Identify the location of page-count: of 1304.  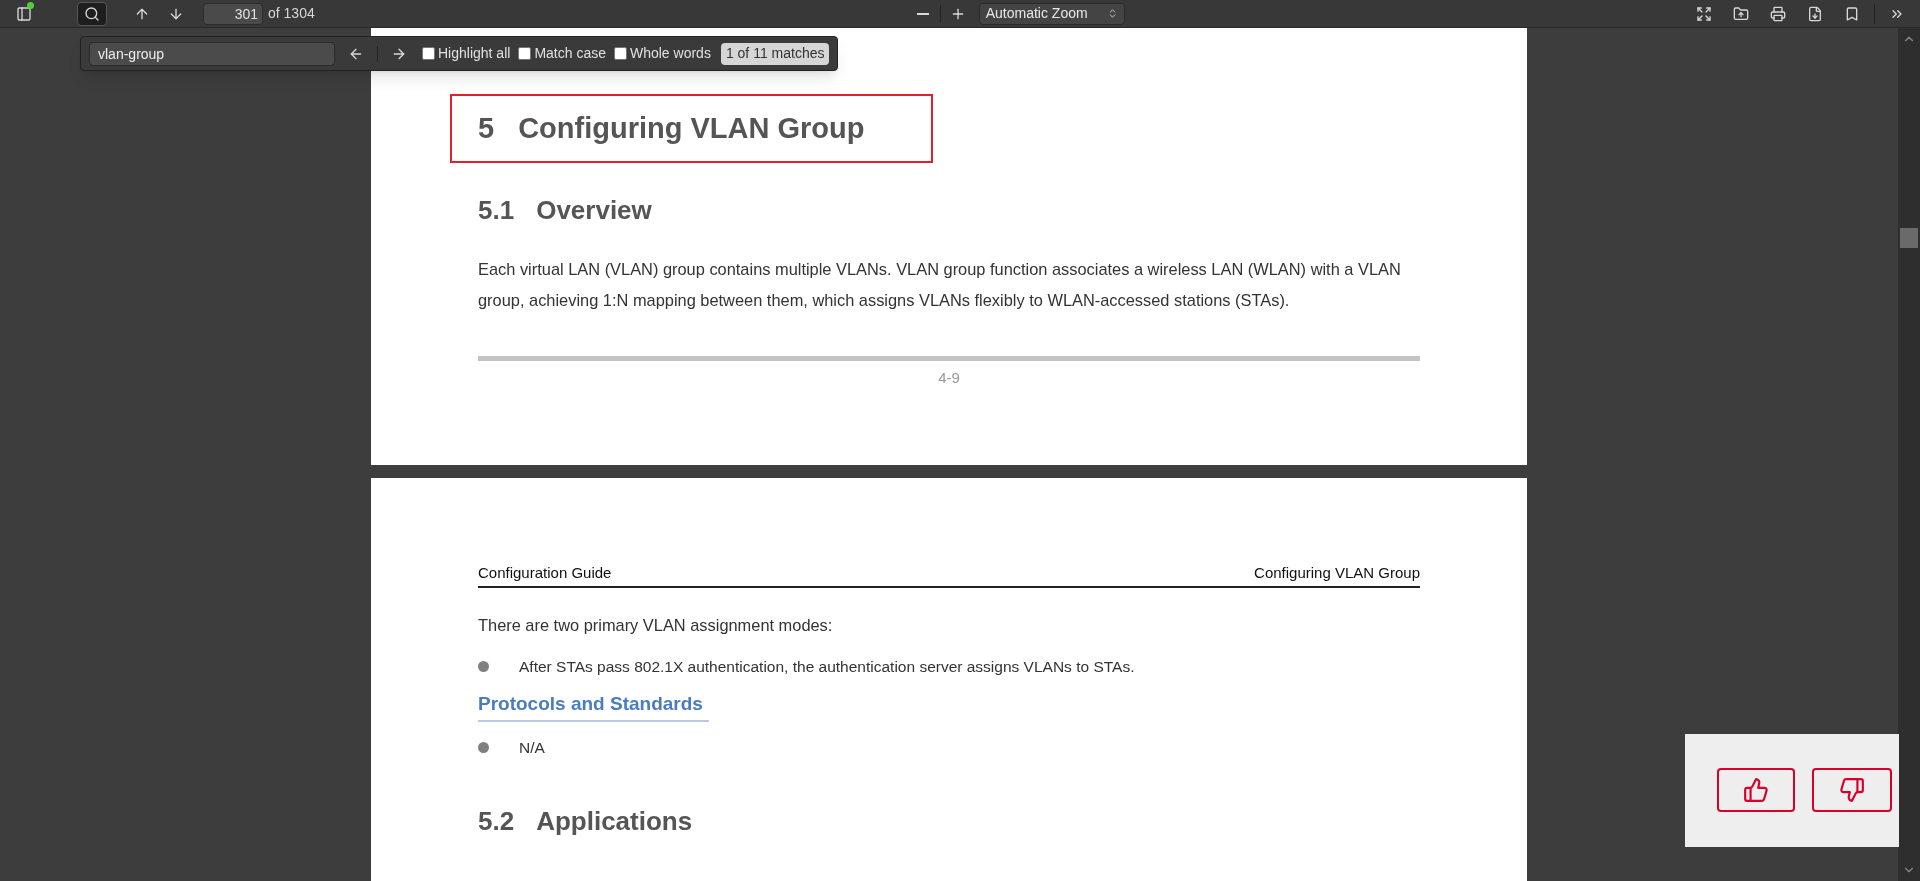
(291, 13).